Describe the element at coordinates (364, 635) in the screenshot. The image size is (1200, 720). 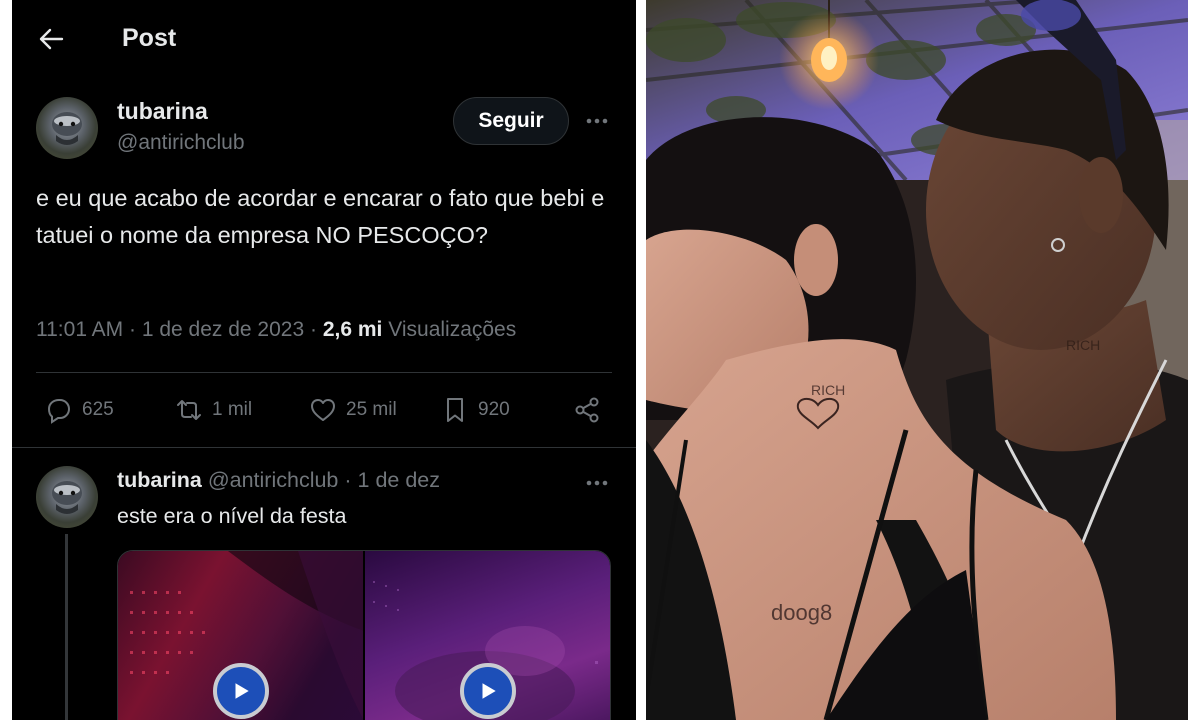
I see `reply-media-grid` at that location.